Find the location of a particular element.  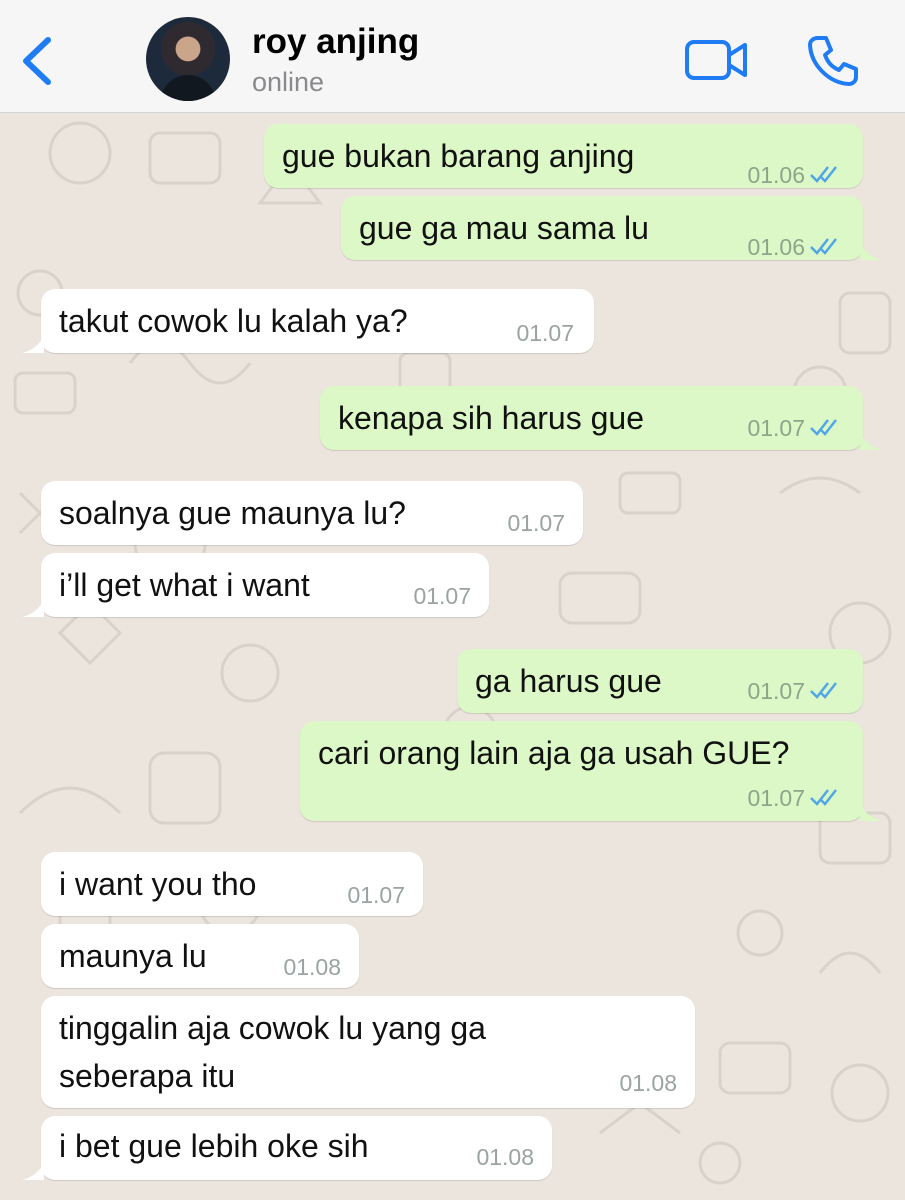

outgoing-message: cari orang lain aja ga usah GUE? 01.07 is located at coordinates (581, 771).